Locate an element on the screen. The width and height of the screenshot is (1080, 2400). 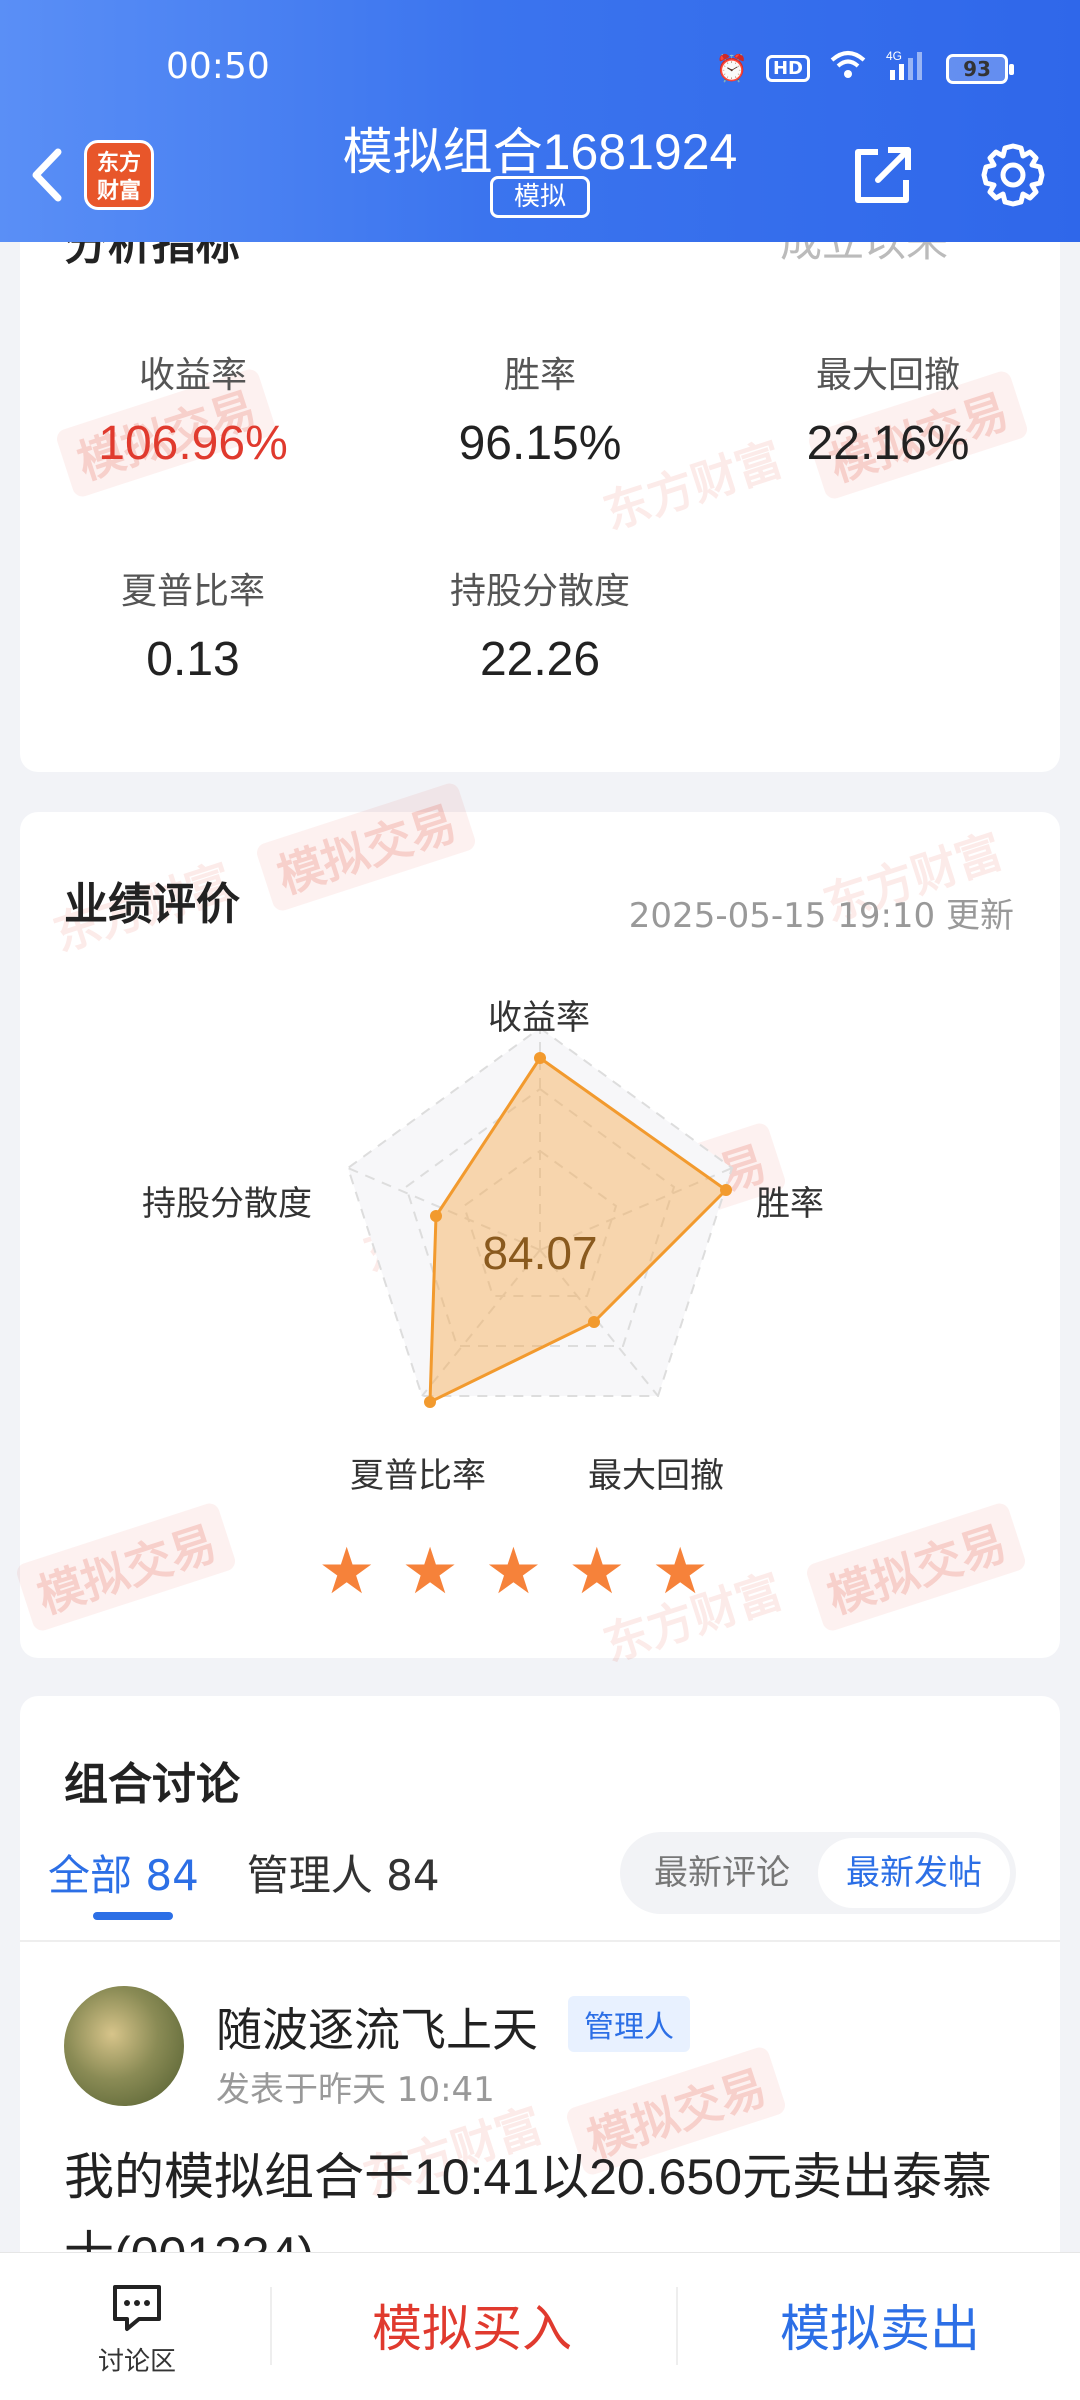
hd-icon: HD is located at coordinates (787, 68).